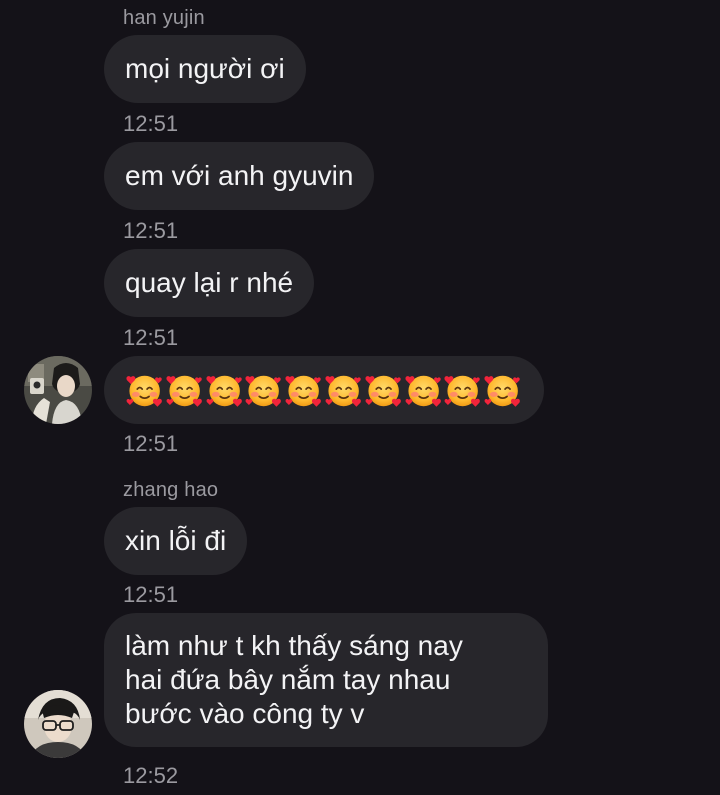 The height and width of the screenshot is (795, 720). I want to click on message-bubble: em với anh gyuvin, so click(239, 176).